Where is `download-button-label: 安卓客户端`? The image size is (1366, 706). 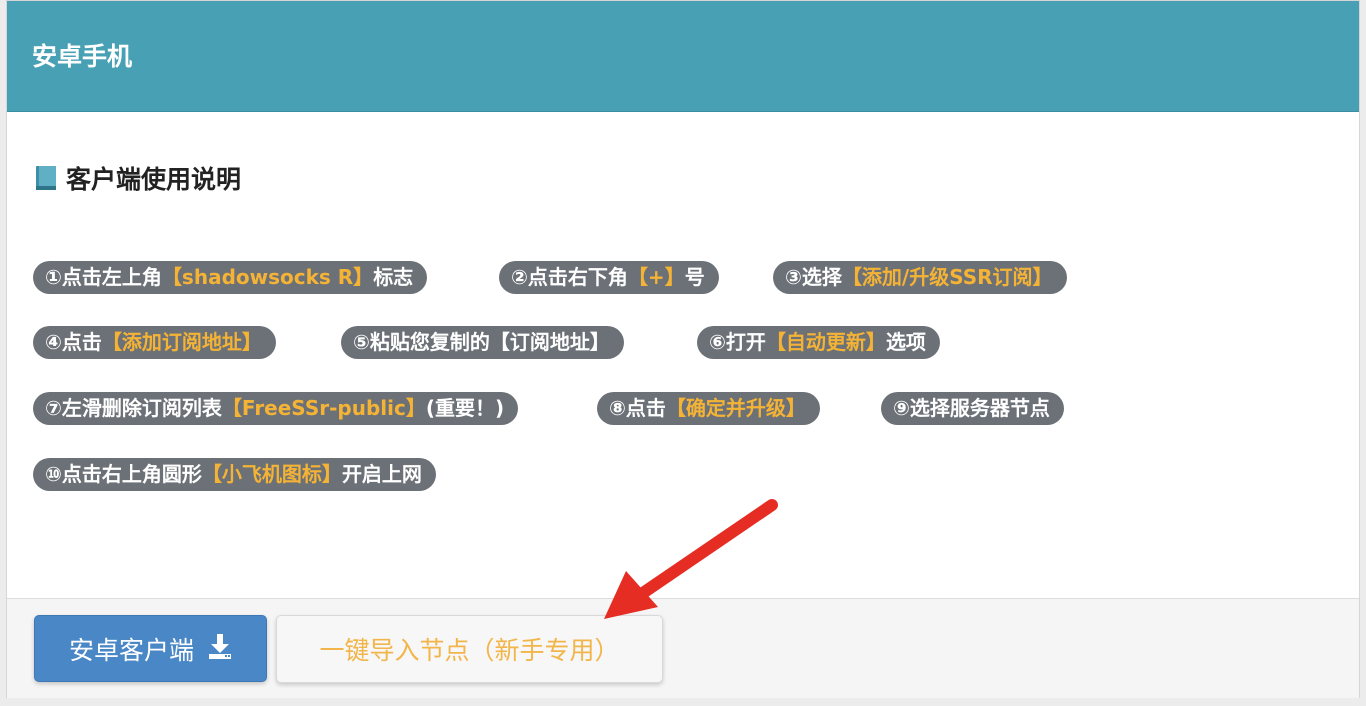
download-button-label: 安卓客户端 is located at coordinates (131, 650).